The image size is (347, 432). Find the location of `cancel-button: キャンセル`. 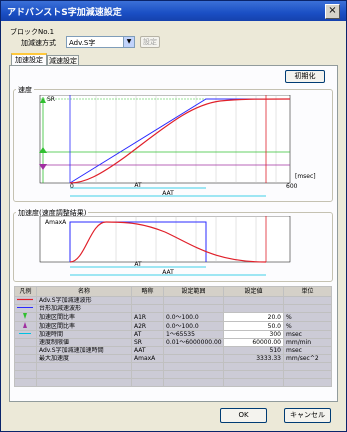

cancel-button: キャンセル is located at coordinates (307, 415).